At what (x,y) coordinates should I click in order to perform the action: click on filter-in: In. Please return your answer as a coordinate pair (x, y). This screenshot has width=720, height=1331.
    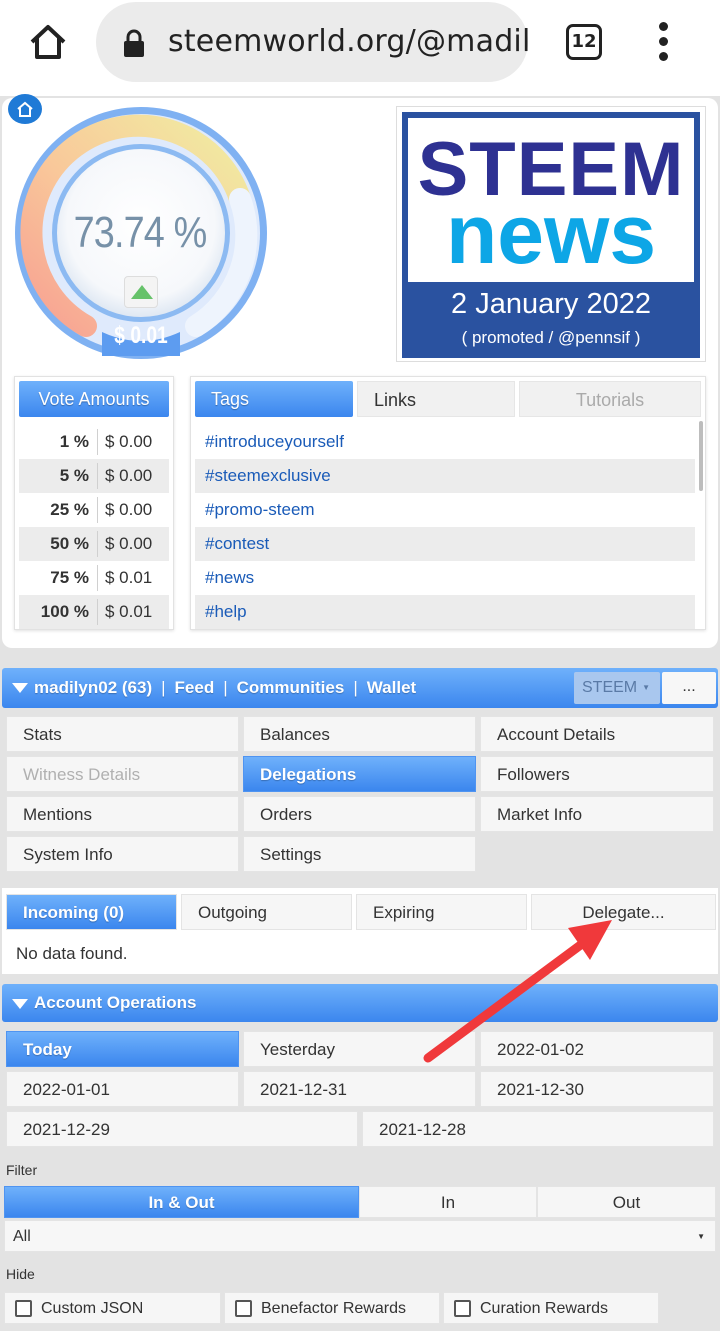
    Looking at the image, I should click on (448, 1202).